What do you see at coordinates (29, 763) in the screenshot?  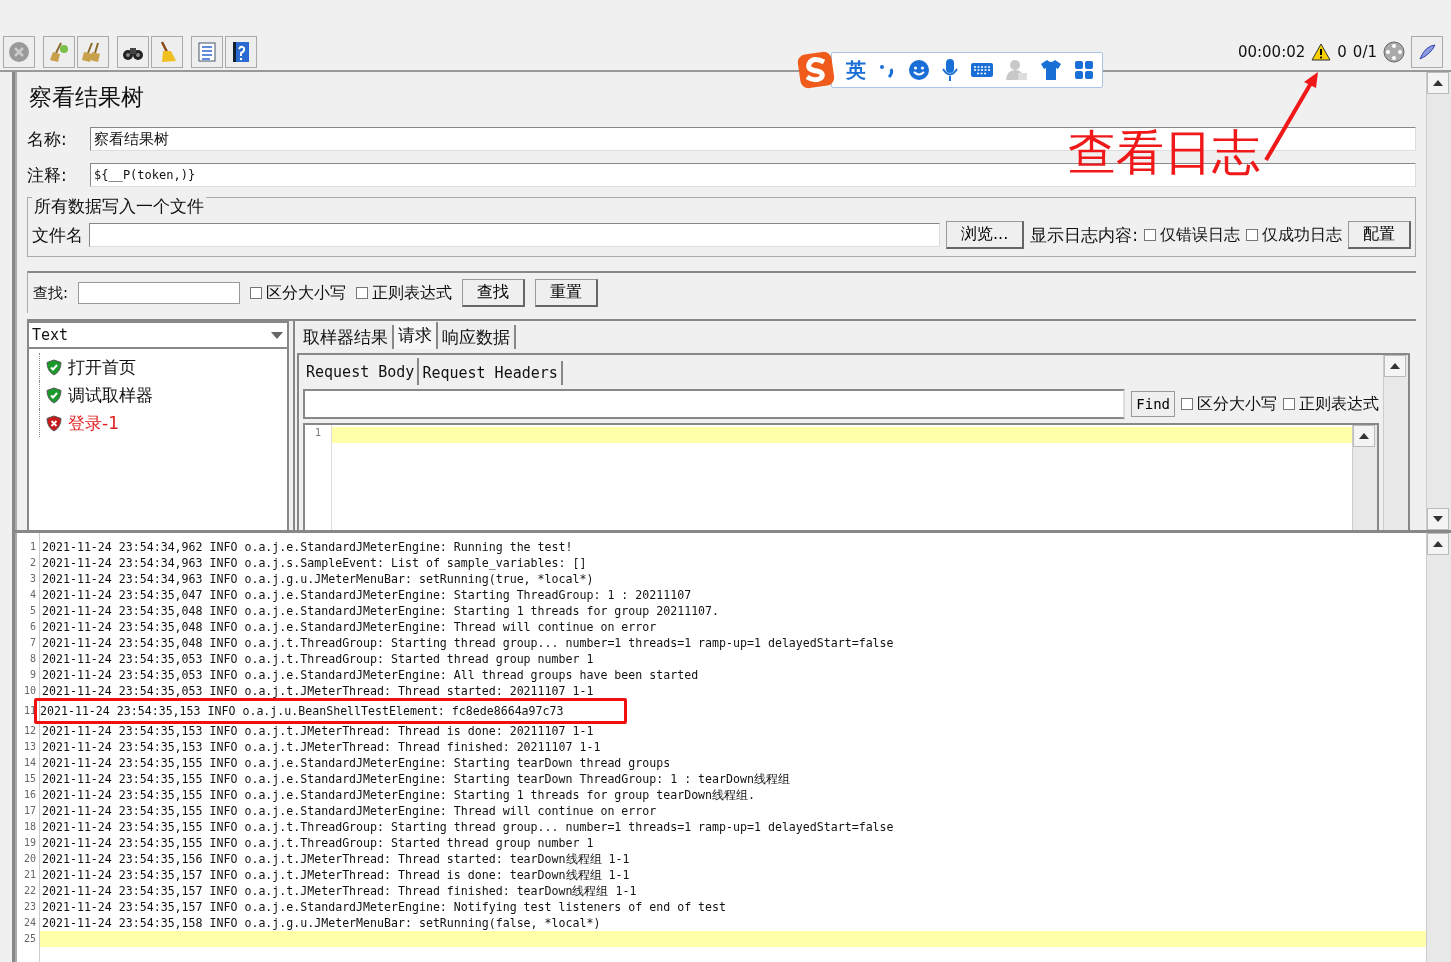 I see `line-number: 14` at bounding box center [29, 763].